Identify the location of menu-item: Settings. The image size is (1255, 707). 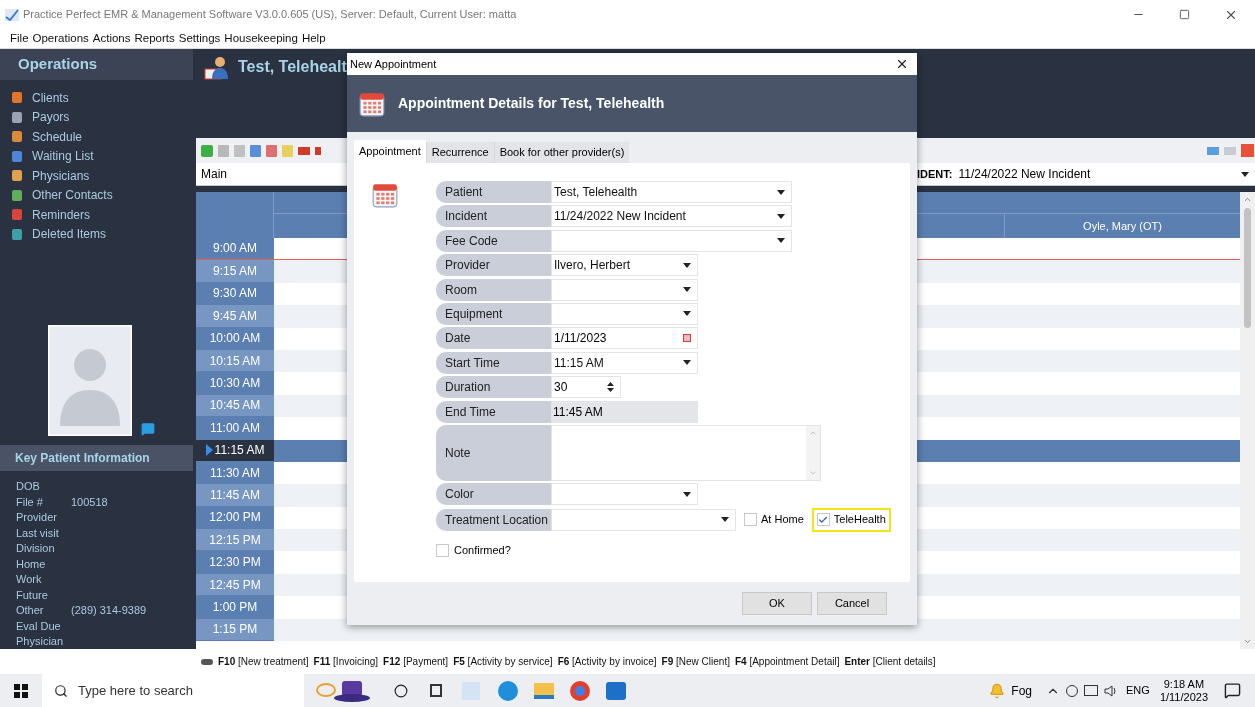
(199, 38).